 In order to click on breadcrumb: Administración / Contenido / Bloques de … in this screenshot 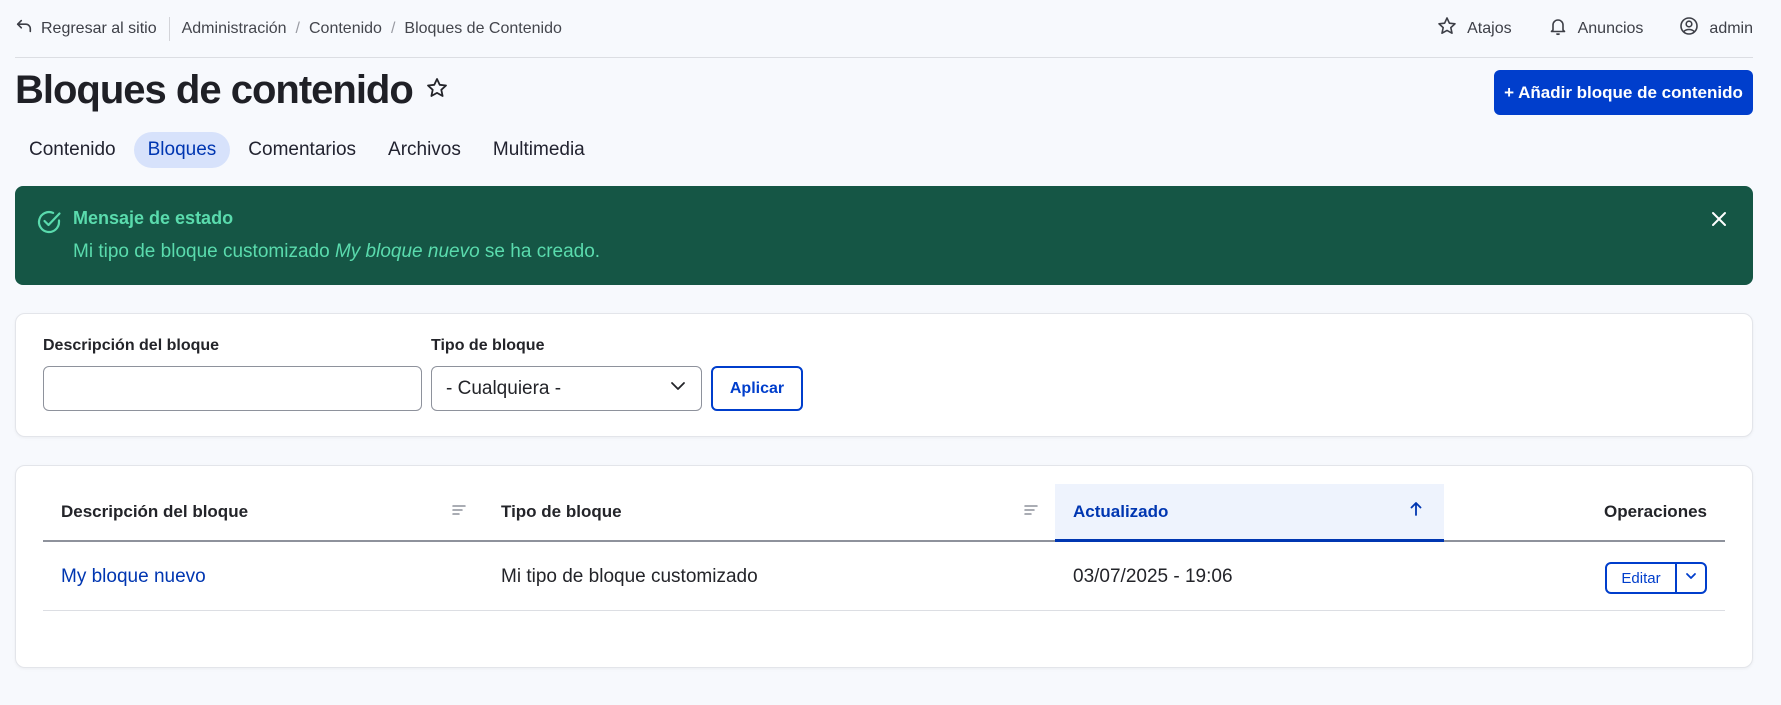, I will do `click(372, 29)`.